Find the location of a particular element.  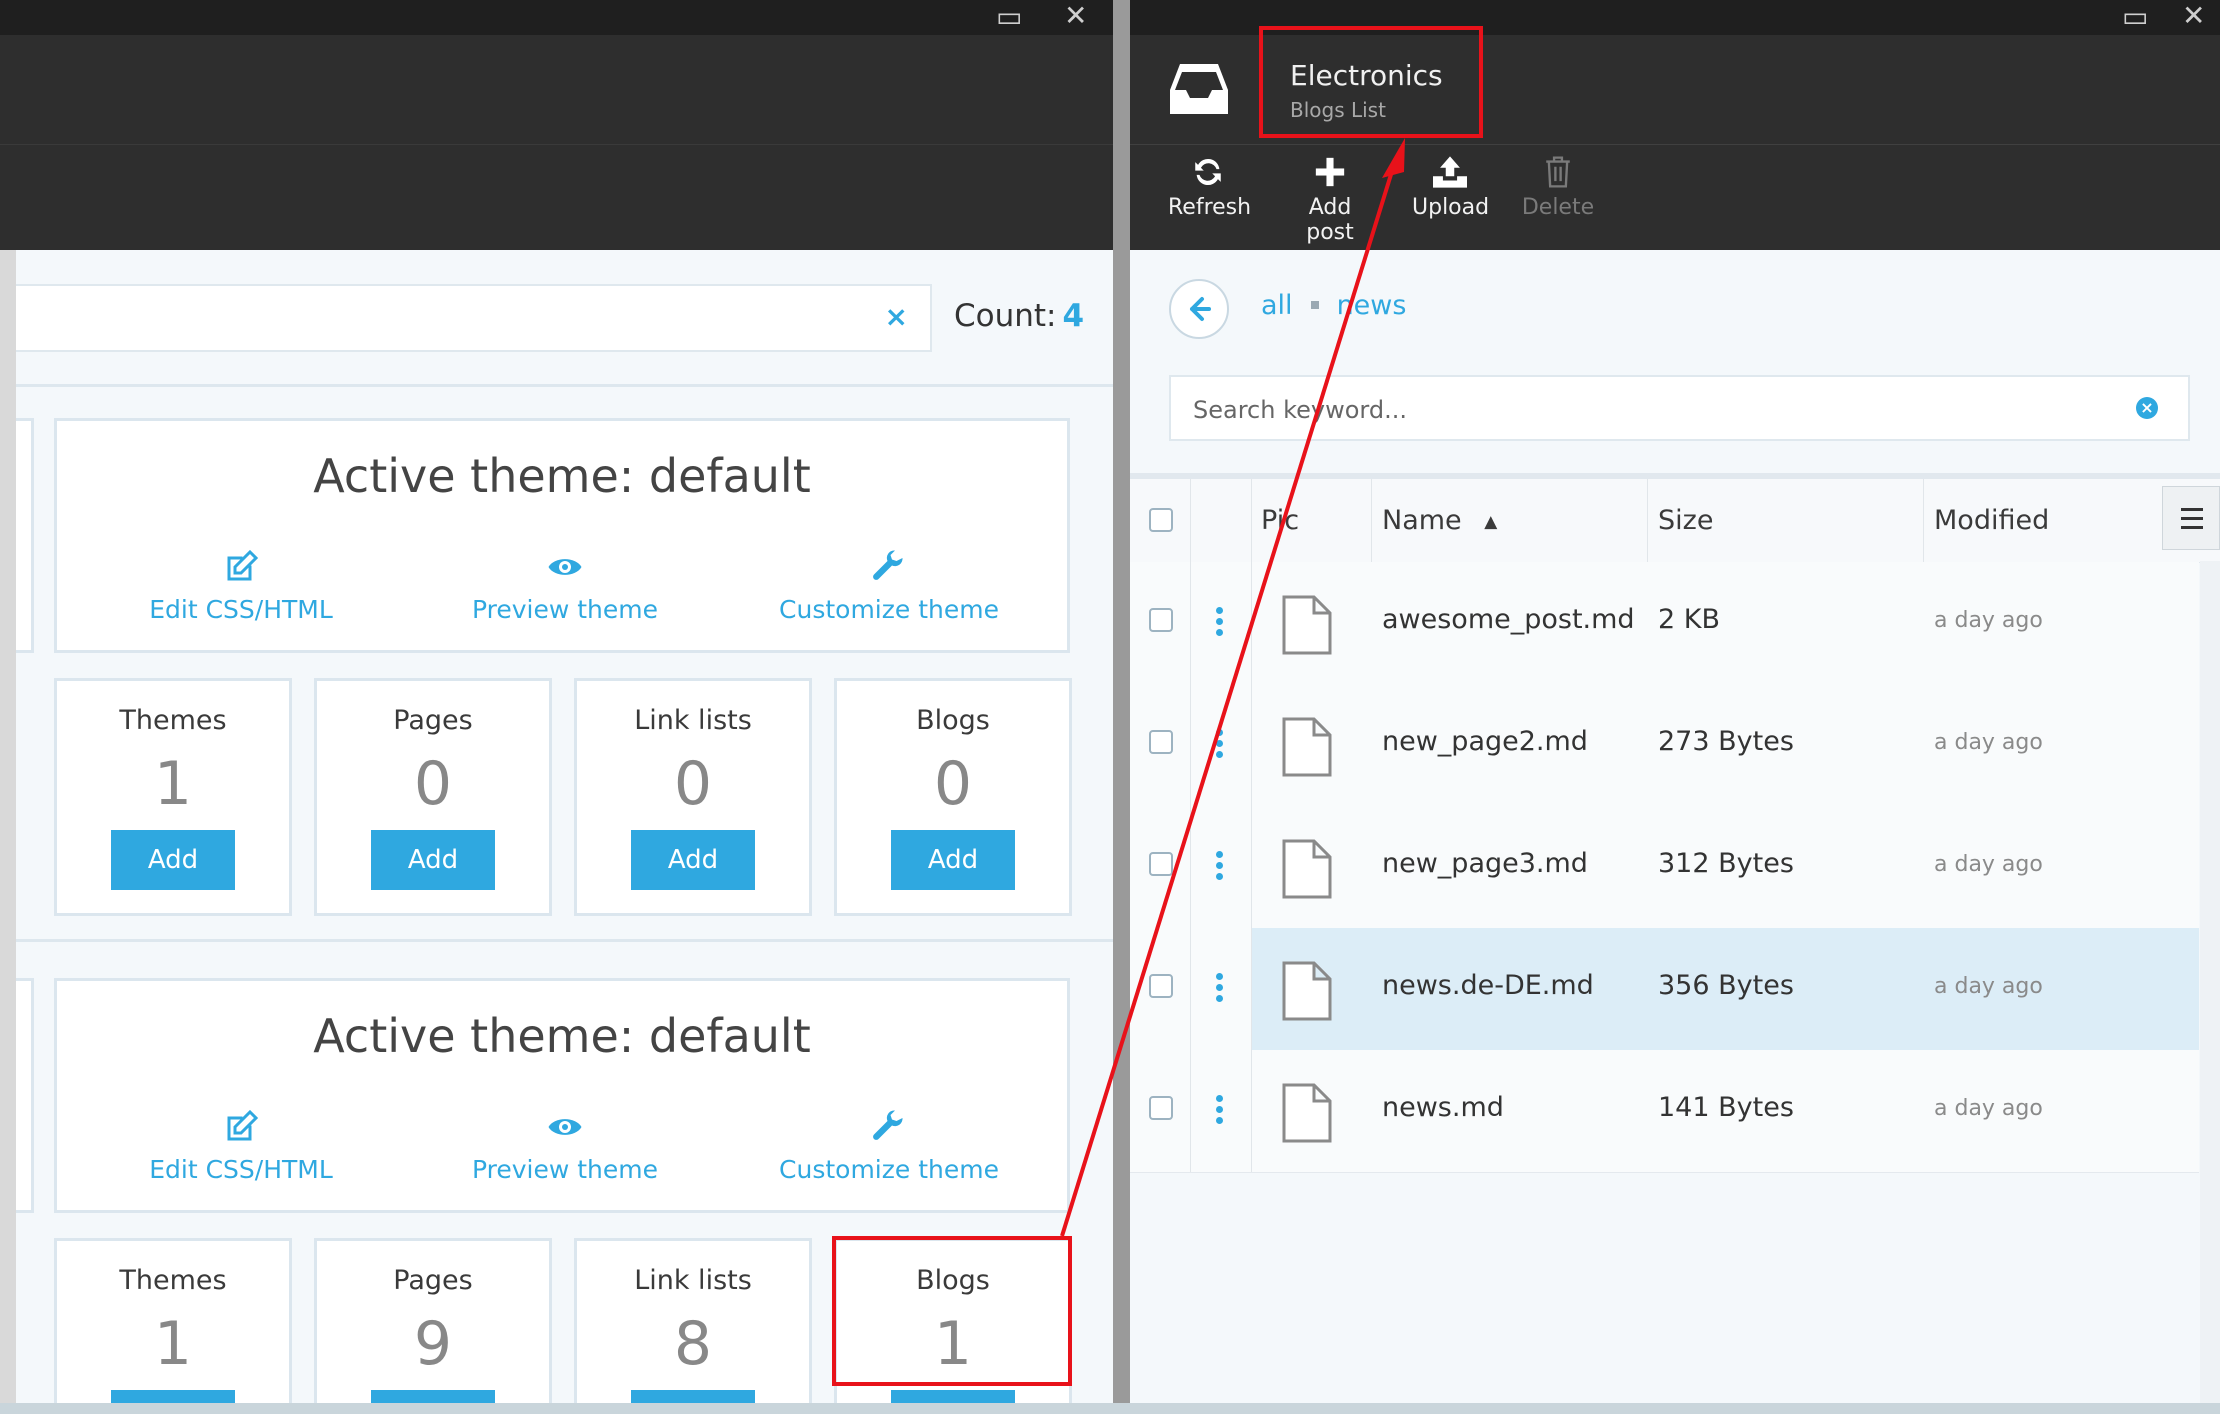

arrow-left-circle-icon is located at coordinates (1200, 309).